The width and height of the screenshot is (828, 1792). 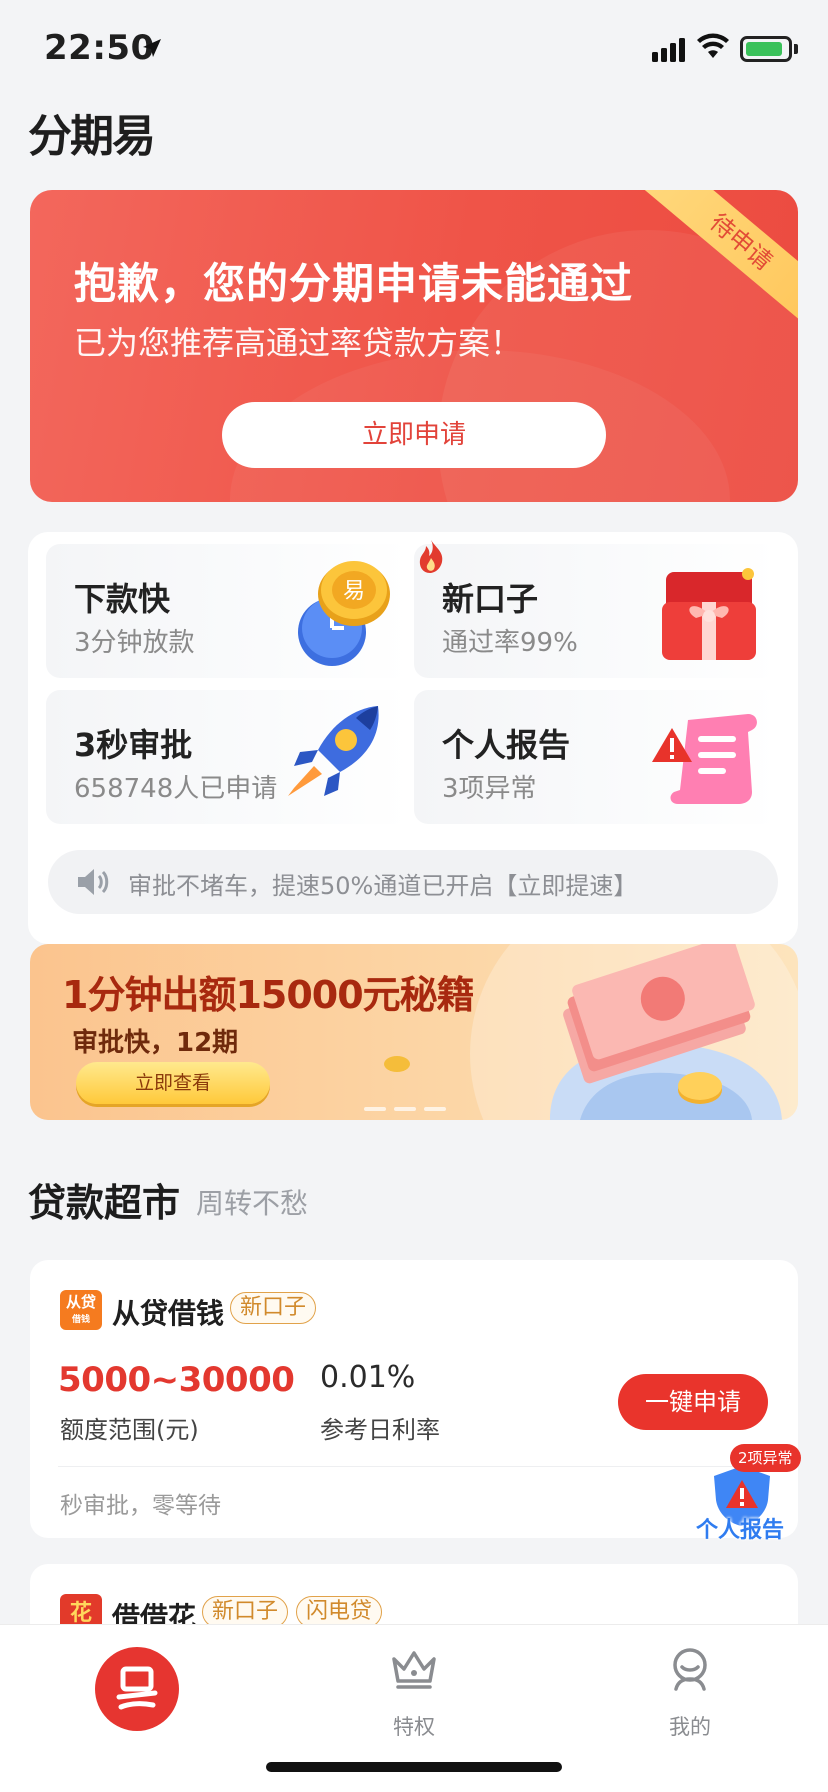 I want to click on feature-subtitle: 通过率99%, so click(x=510, y=643).